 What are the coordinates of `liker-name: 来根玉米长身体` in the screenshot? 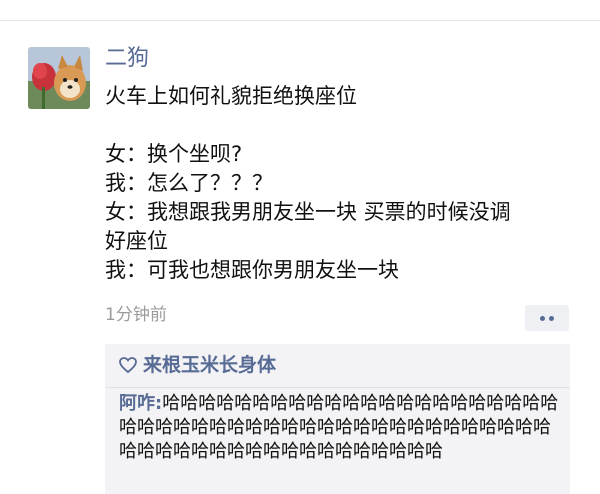 It's located at (209, 365).